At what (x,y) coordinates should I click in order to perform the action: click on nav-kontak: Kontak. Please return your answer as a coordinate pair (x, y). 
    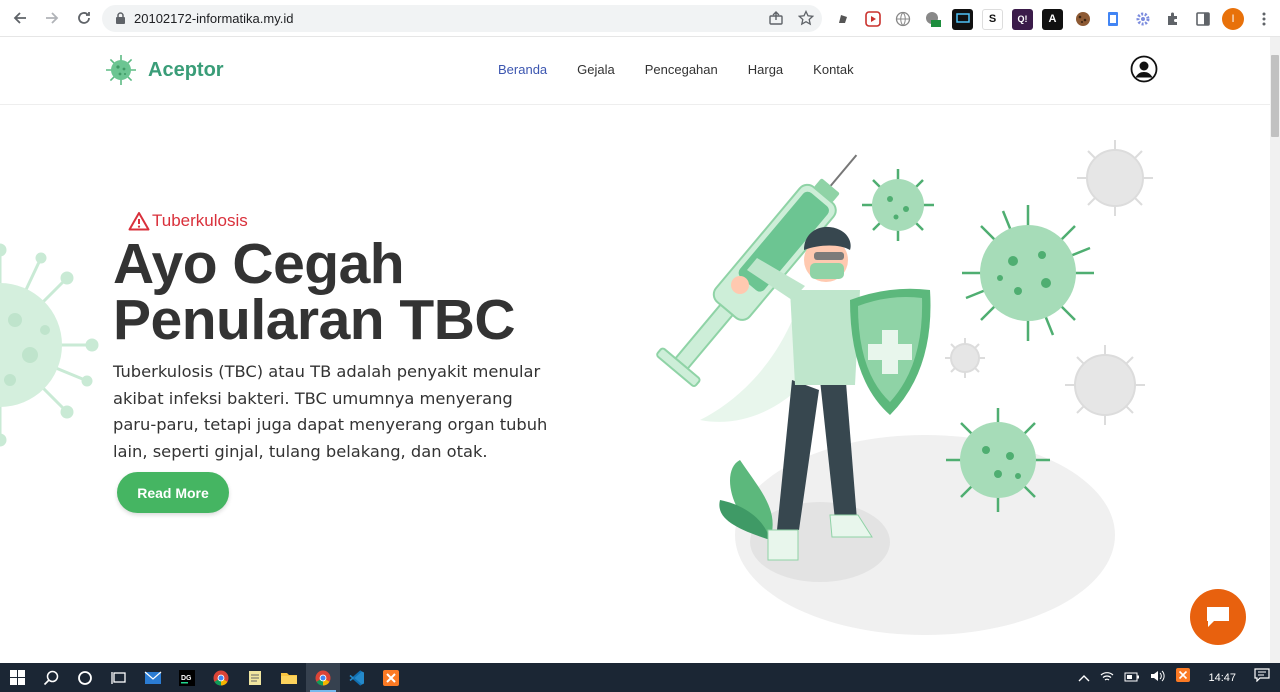
    Looking at the image, I should click on (833, 69).